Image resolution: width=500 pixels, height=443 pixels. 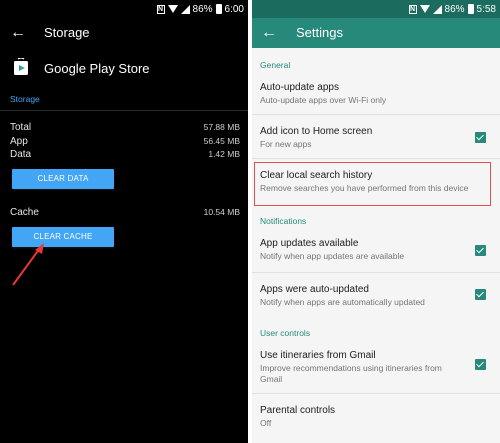 What do you see at coordinates (221, 212) in the screenshot?
I see `row-value: 10.54 MB` at bounding box center [221, 212].